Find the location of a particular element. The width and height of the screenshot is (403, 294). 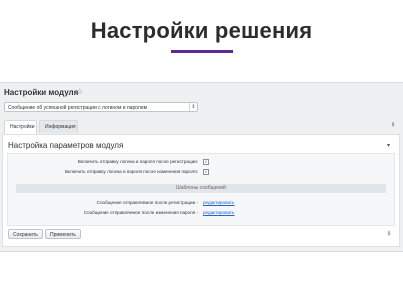

chevron-down-icon: ▾ is located at coordinates (388, 145).